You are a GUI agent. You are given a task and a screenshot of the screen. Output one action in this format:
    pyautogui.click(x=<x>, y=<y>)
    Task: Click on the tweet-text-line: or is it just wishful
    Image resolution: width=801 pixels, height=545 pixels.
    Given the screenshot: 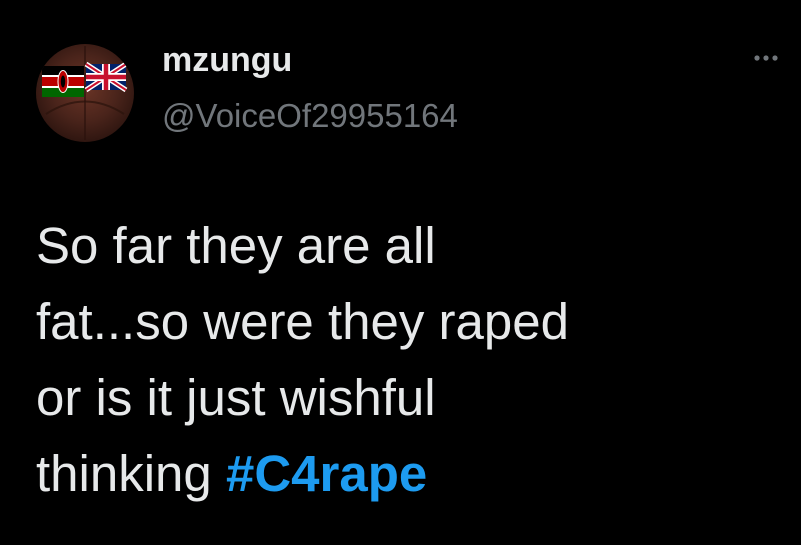 What is the action you would take?
    pyautogui.click(x=236, y=397)
    